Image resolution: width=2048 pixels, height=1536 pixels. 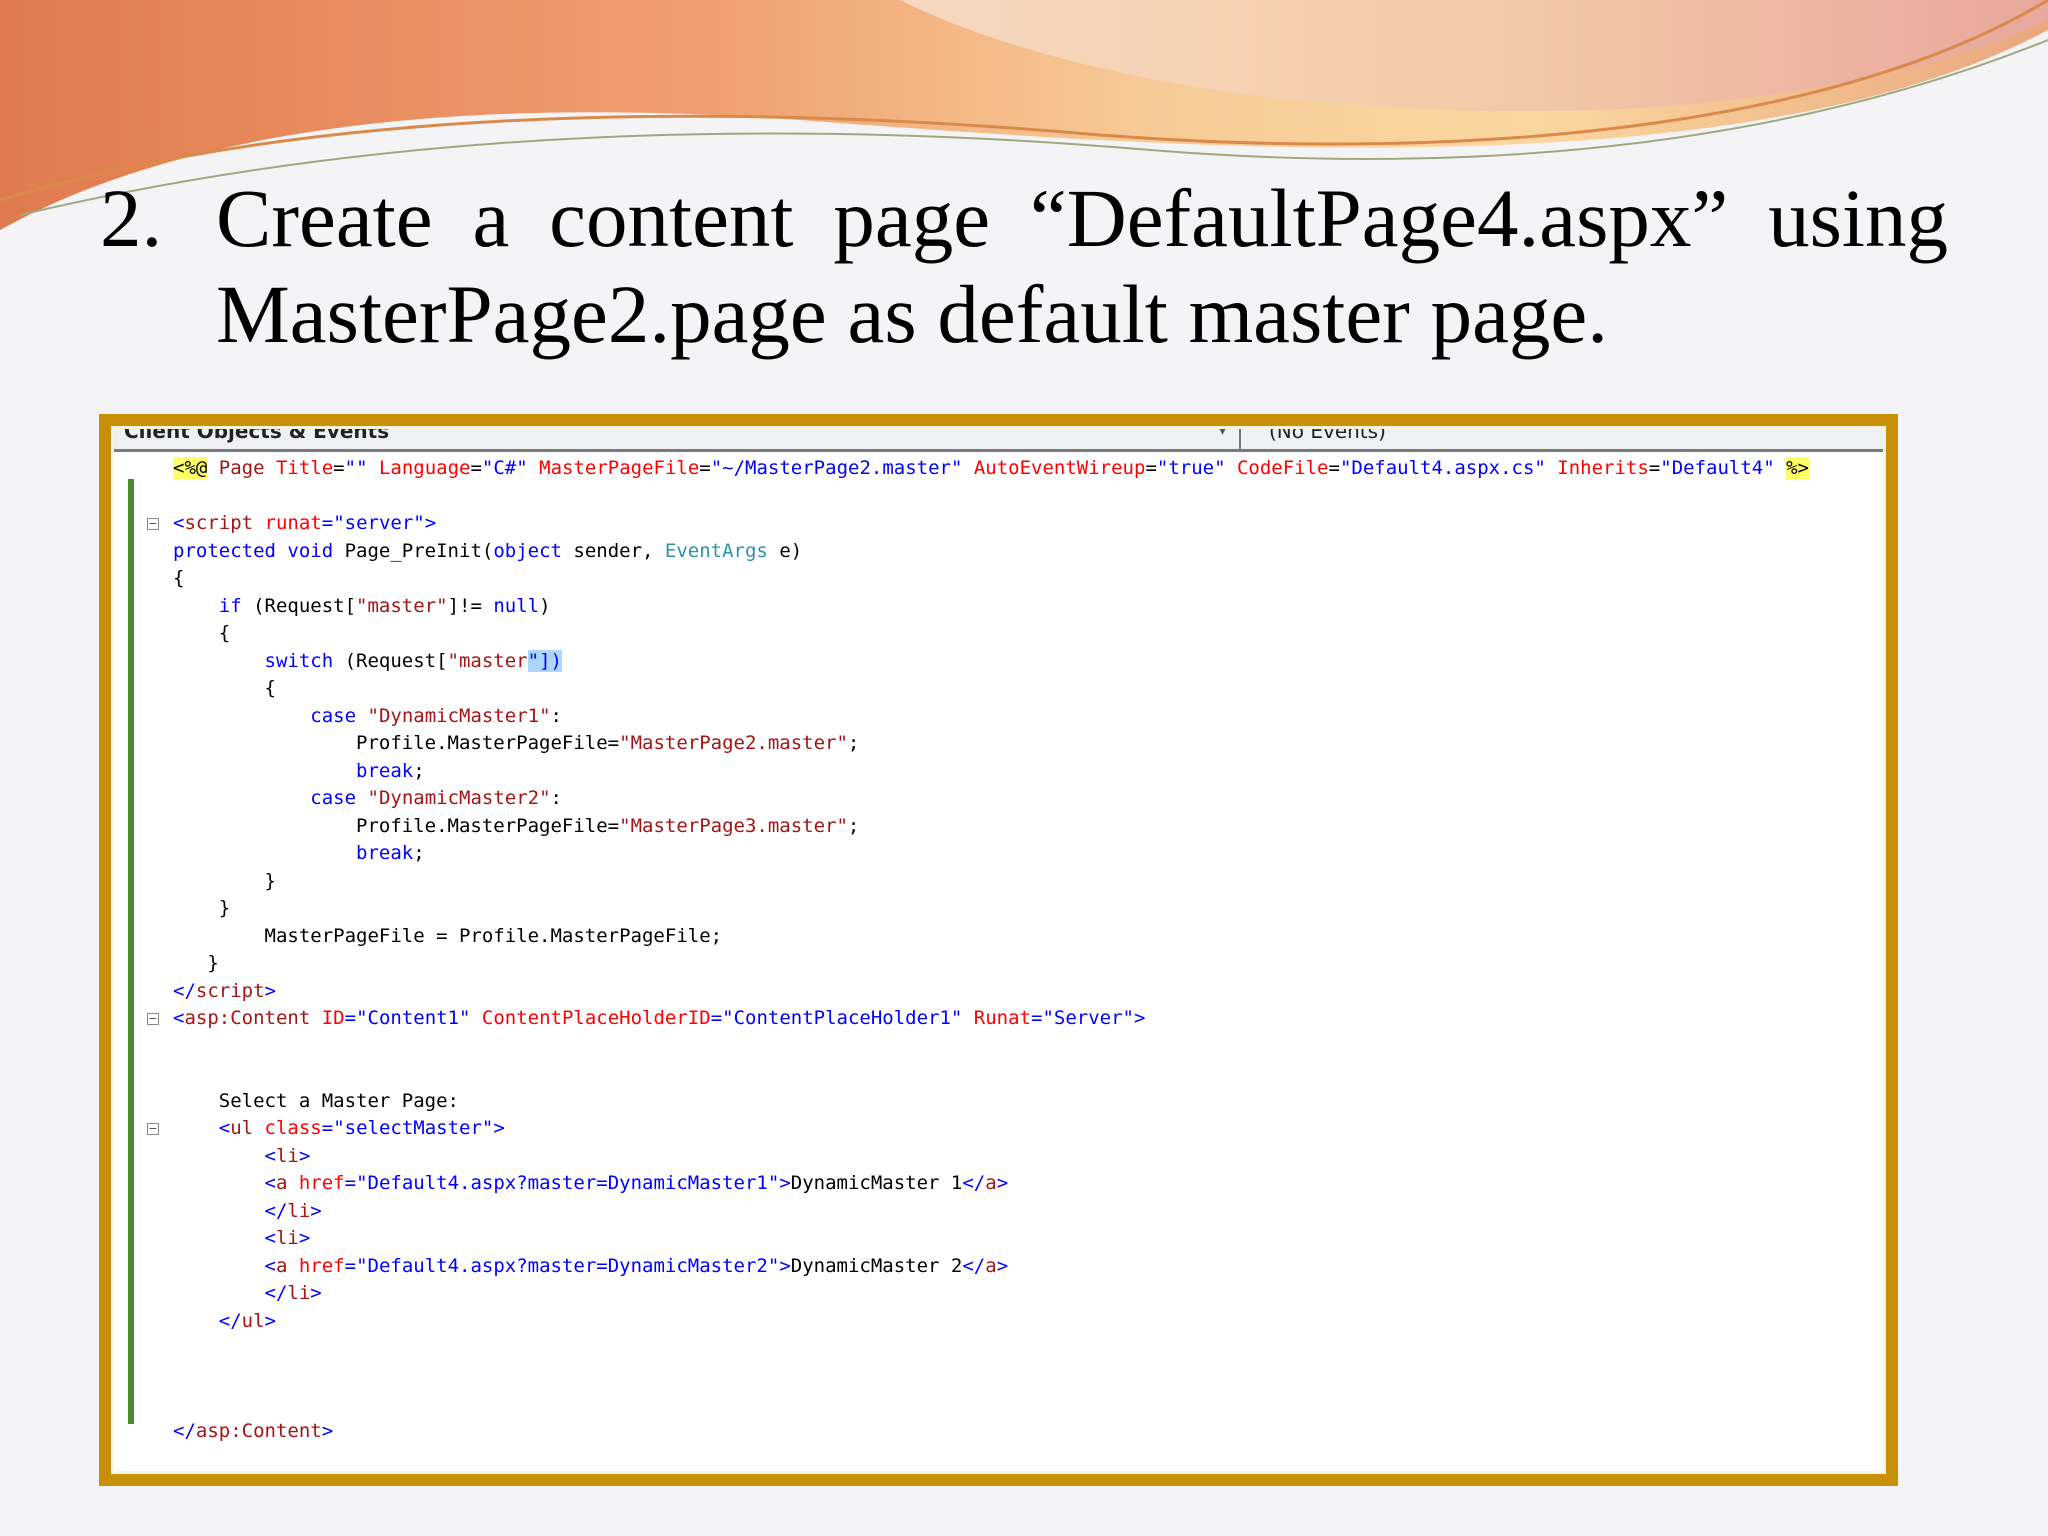 What do you see at coordinates (413, 1018) in the screenshot?
I see `code-token: "Content1"` at bounding box center [413, 1018].